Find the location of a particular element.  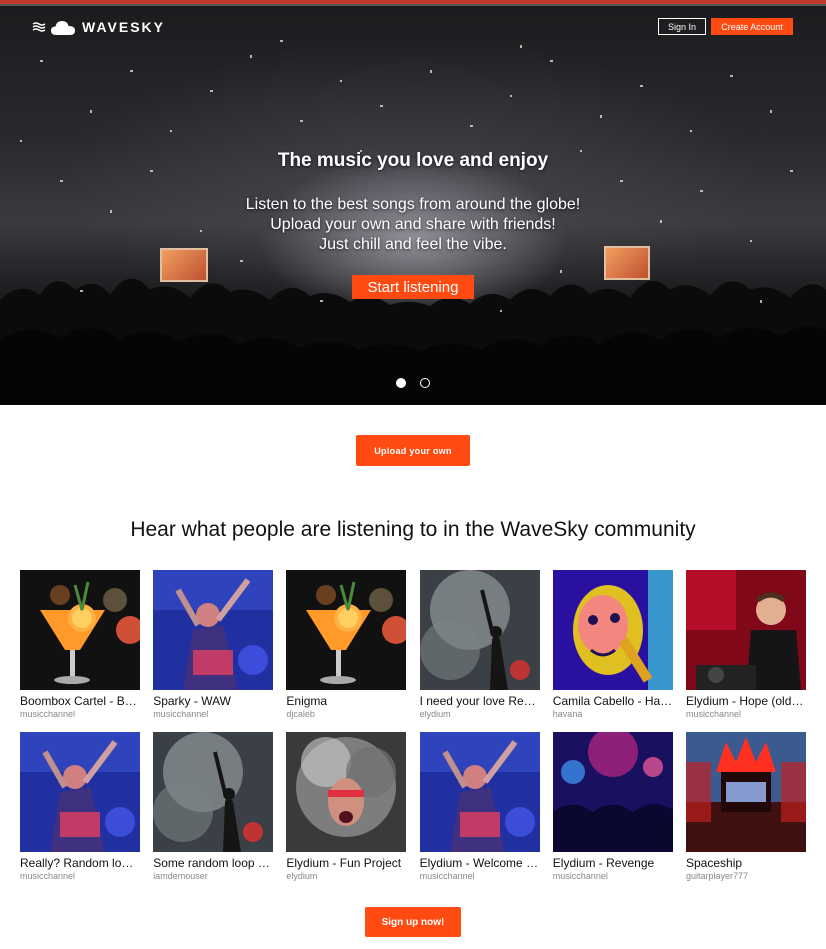

track-uploader: havana is located at coordinates (613, 714).